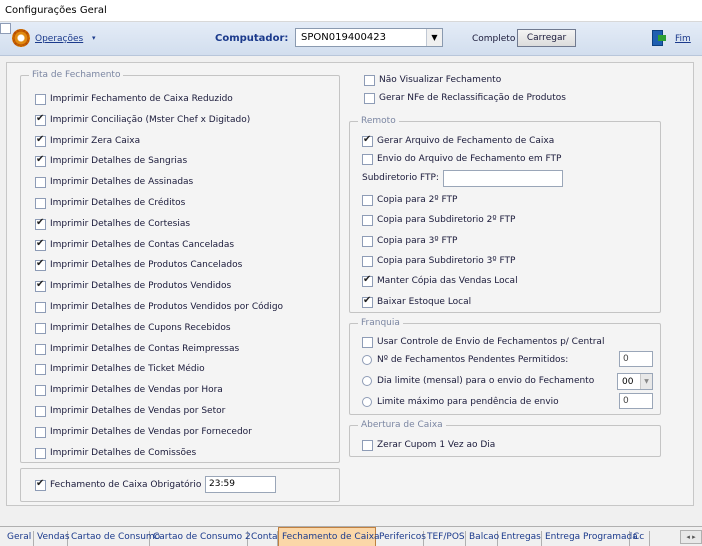 This screenshot has height=546, width=702. Describe the element at coordinates (367, 402) in the screenshot. I see `limit-radio` at that location.